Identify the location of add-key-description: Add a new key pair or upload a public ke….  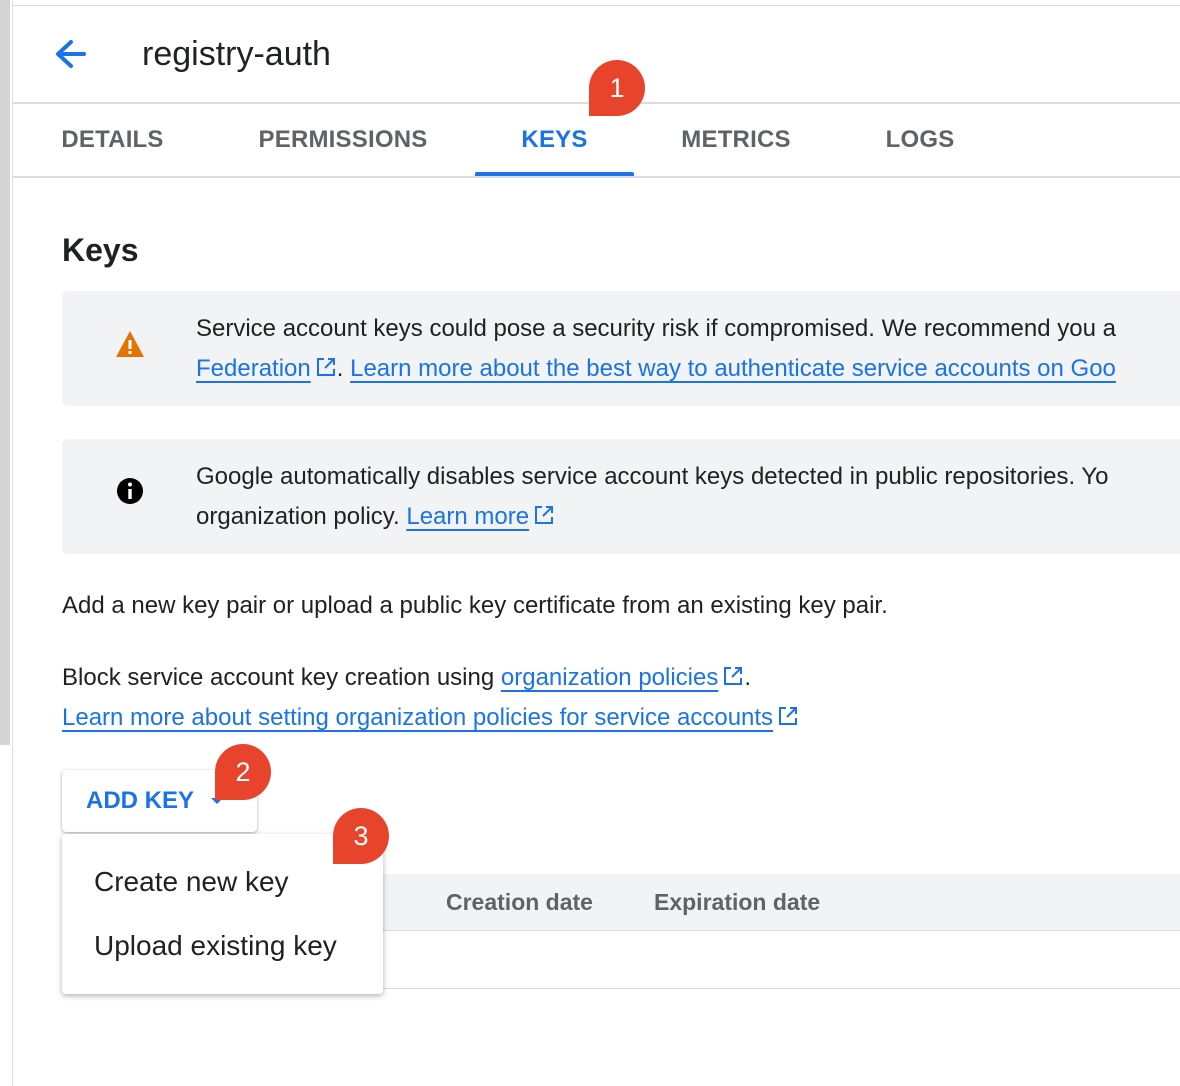
(475, 605).